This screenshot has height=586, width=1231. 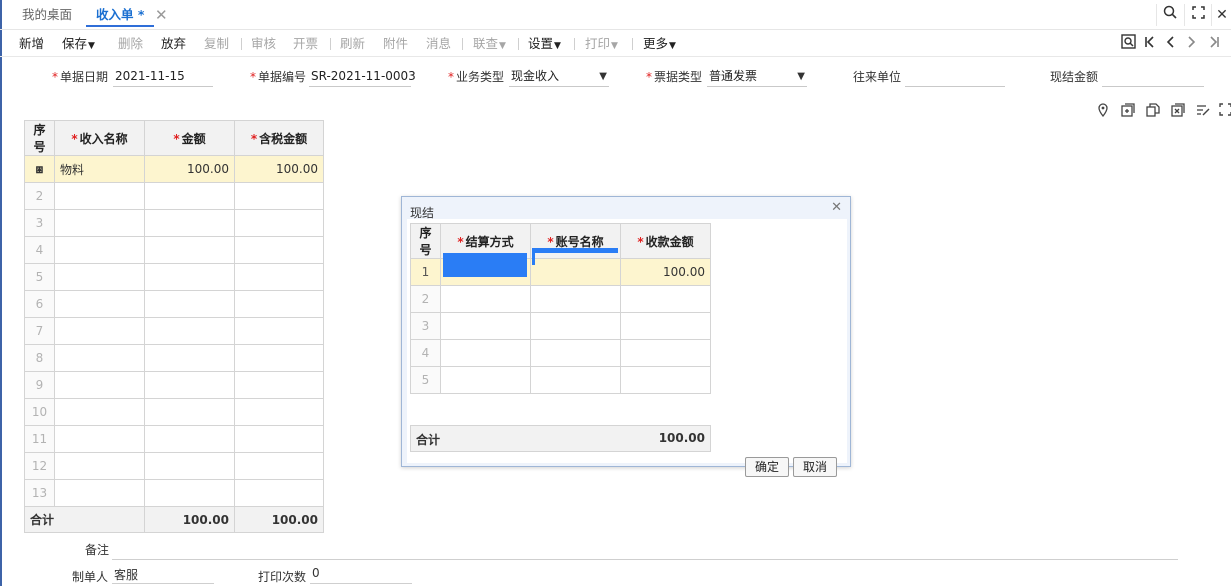 I want to click on table-row: 6, so click(x=174, y=304).